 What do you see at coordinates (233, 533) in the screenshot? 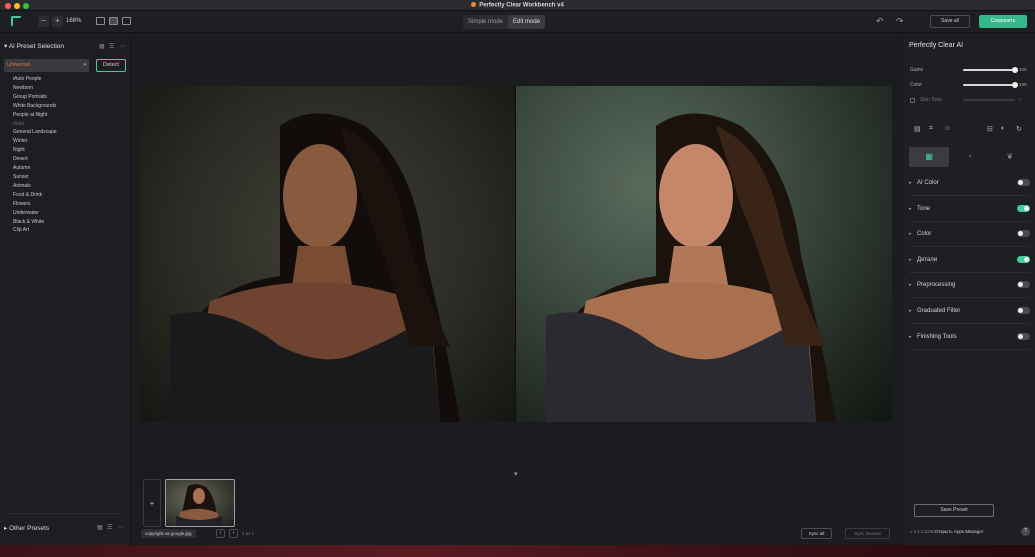
I see `next-page-button: ›` at bounding box center [233, 533].